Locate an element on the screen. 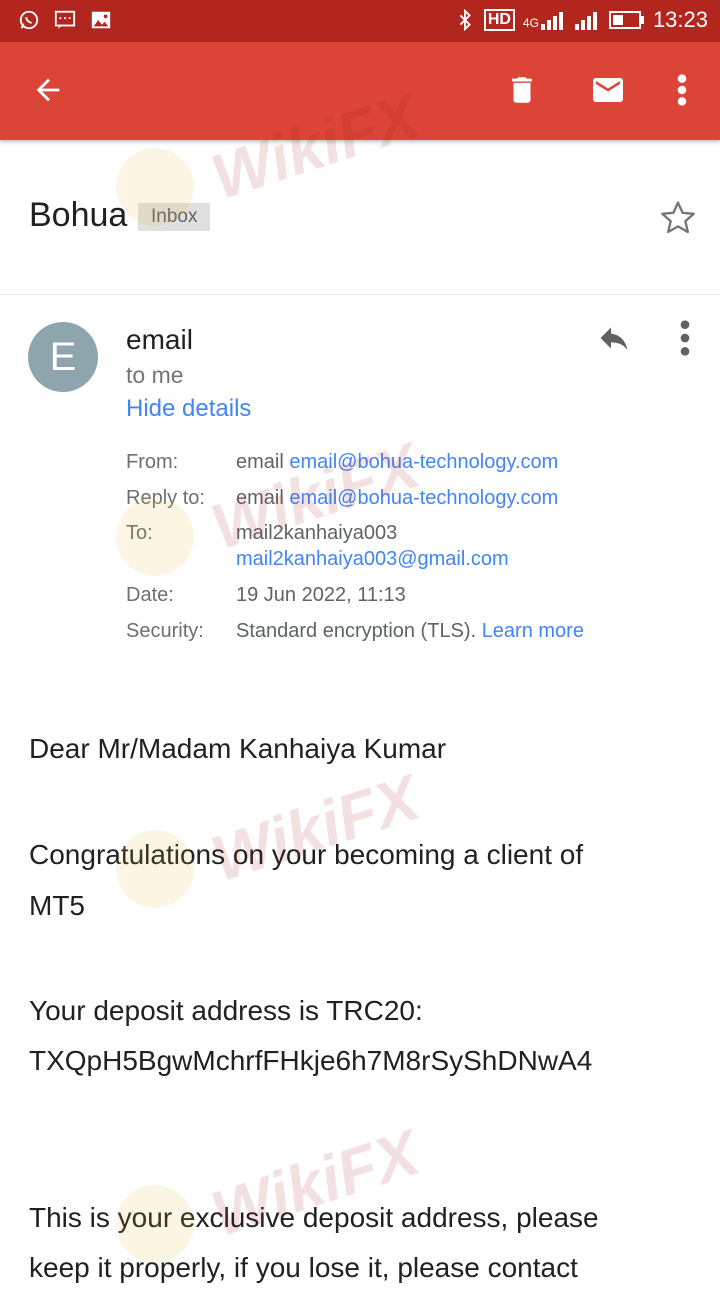  reply-icon is located at coordinates (614, 338).